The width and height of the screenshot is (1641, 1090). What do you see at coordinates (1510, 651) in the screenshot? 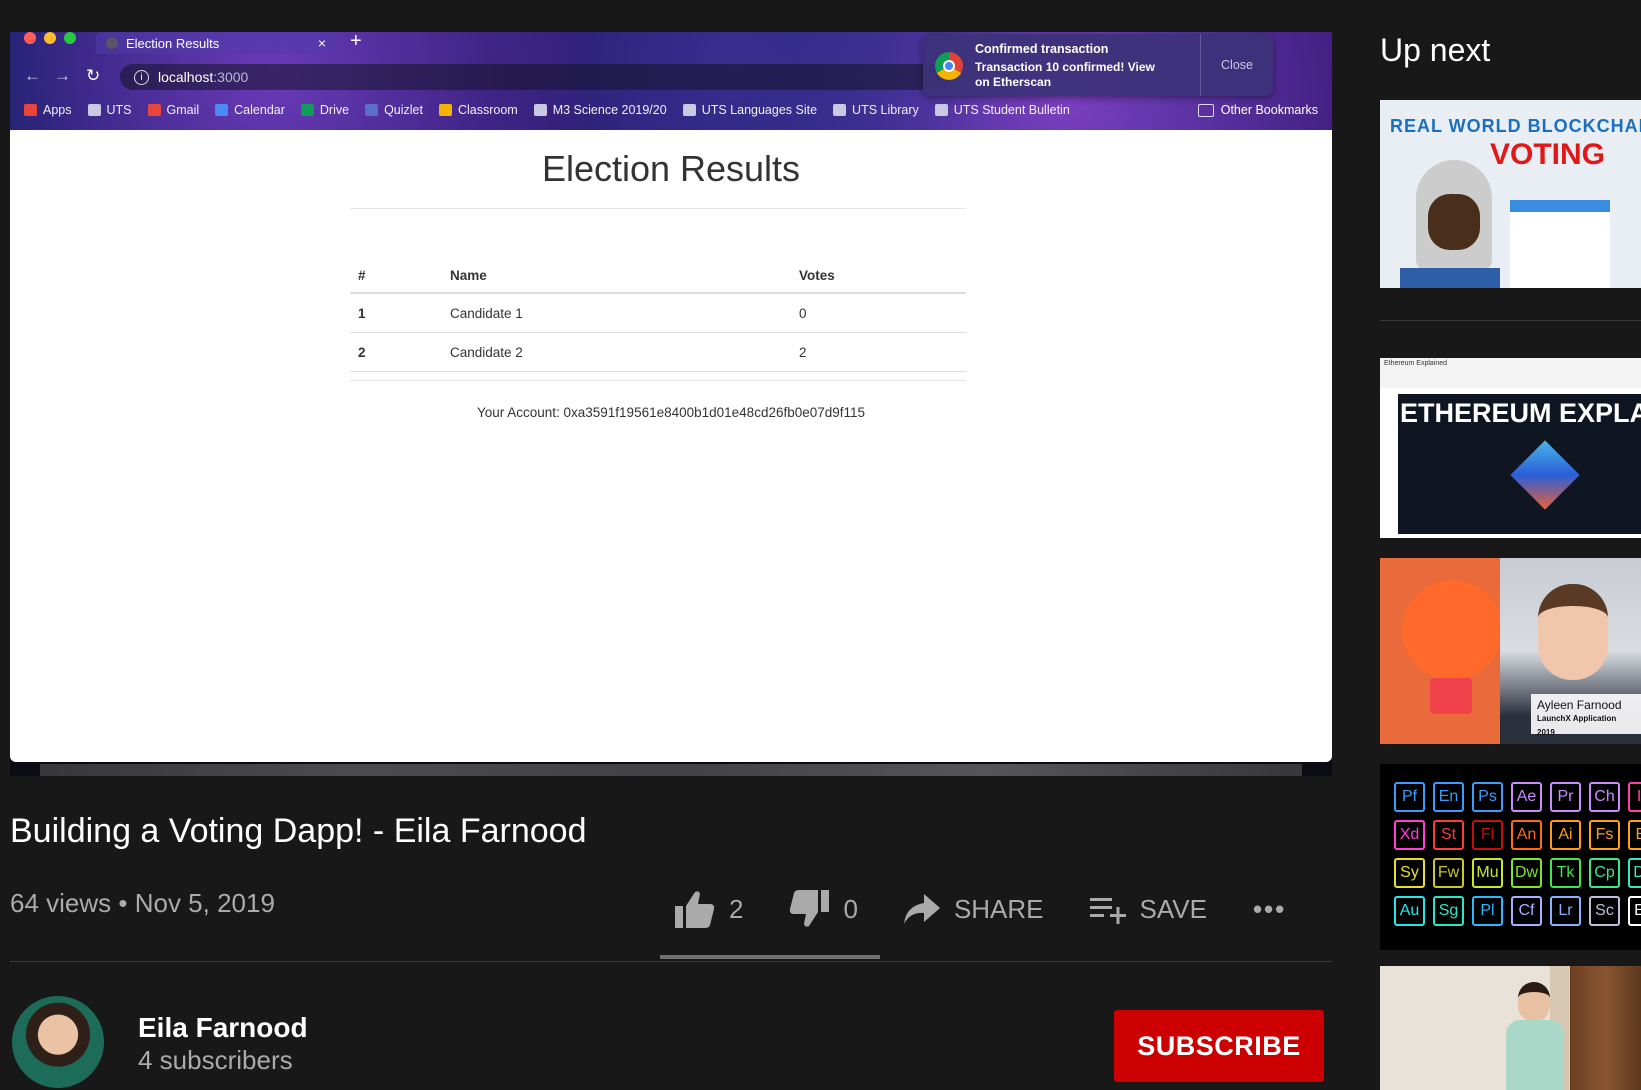
I see `up-next-thumbnail: Ayleen Farnood LaunchX Application 2019` at bounding box center [1510, 651].